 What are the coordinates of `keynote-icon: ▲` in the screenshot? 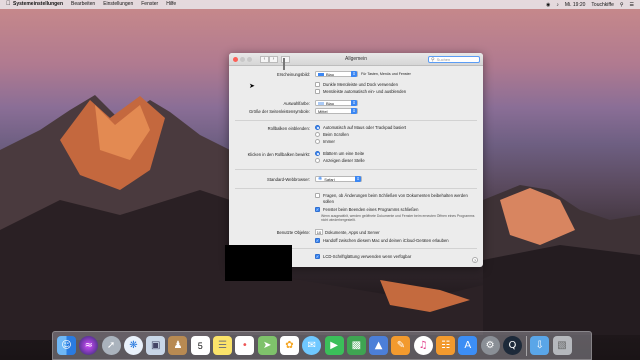 It's located at (379, 345).